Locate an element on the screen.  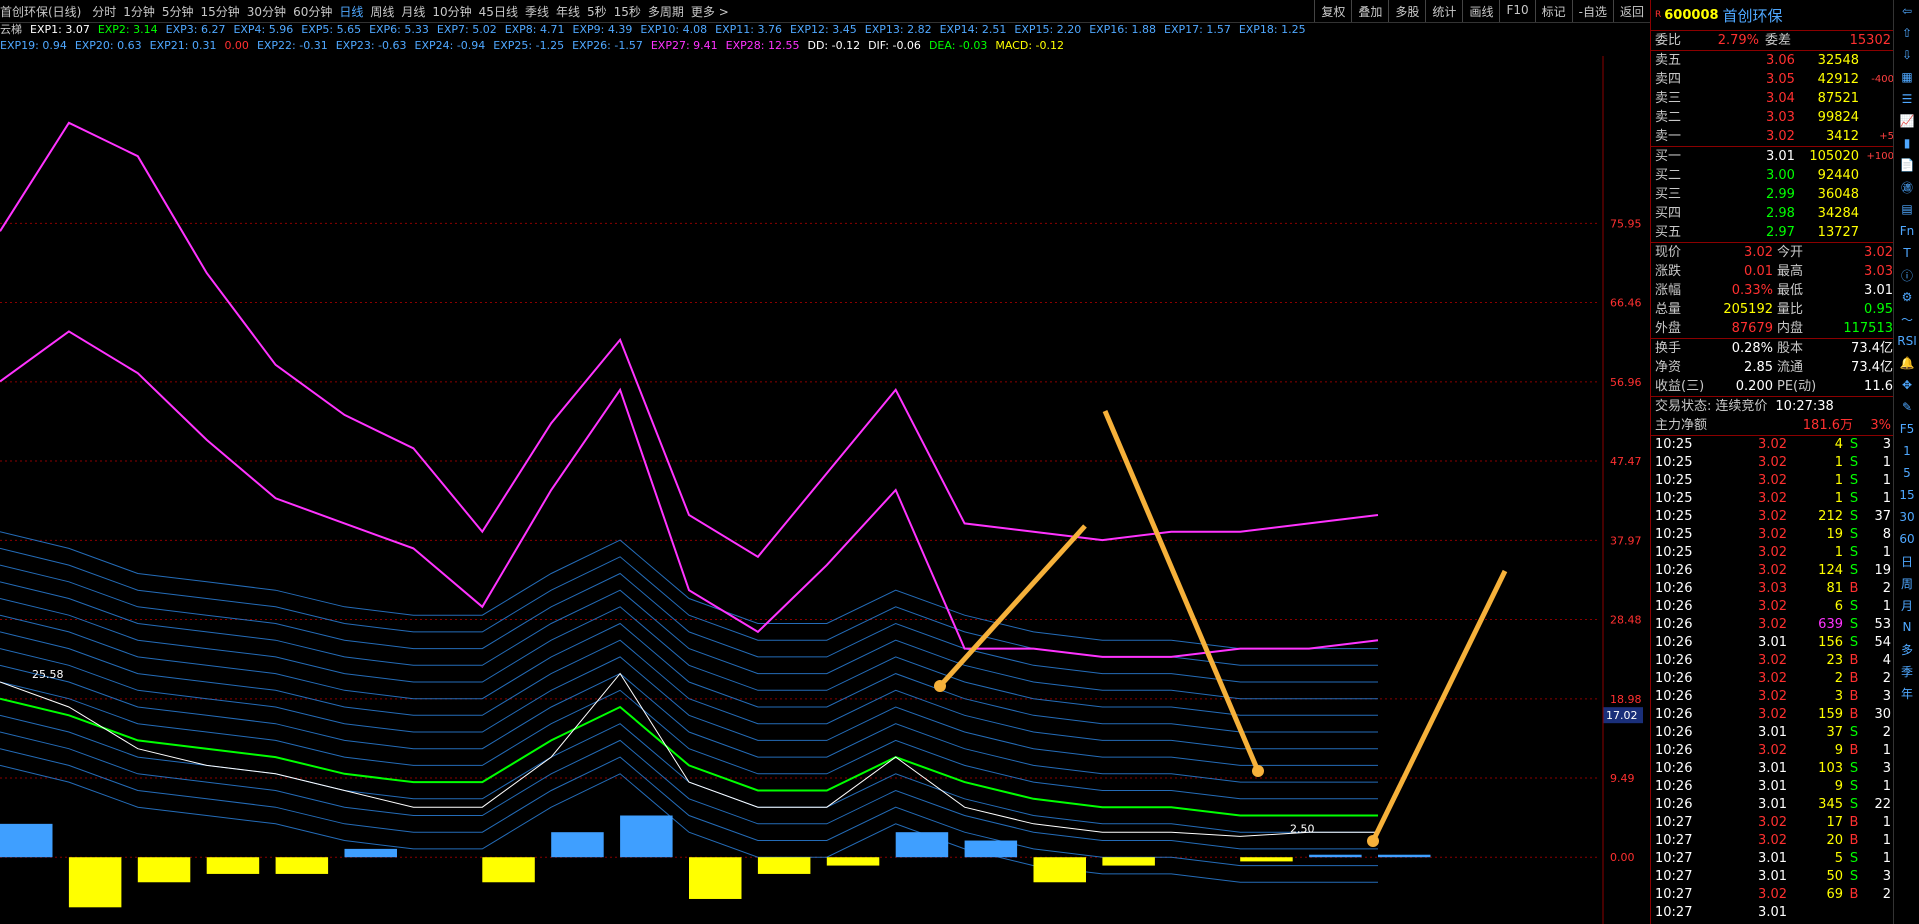
back-icon: ⇦ is located at coordinates (1906, 11).